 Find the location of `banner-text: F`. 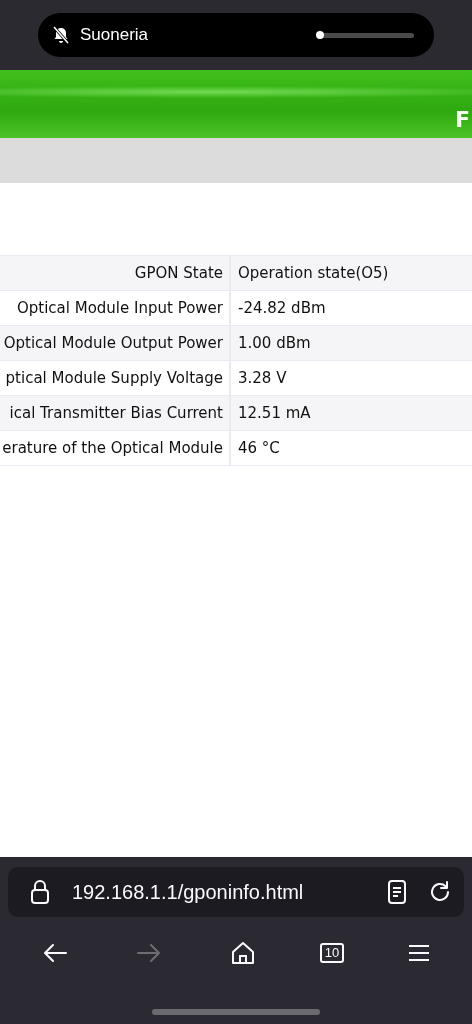

banner-text: F is located at coordinates (463, 119).